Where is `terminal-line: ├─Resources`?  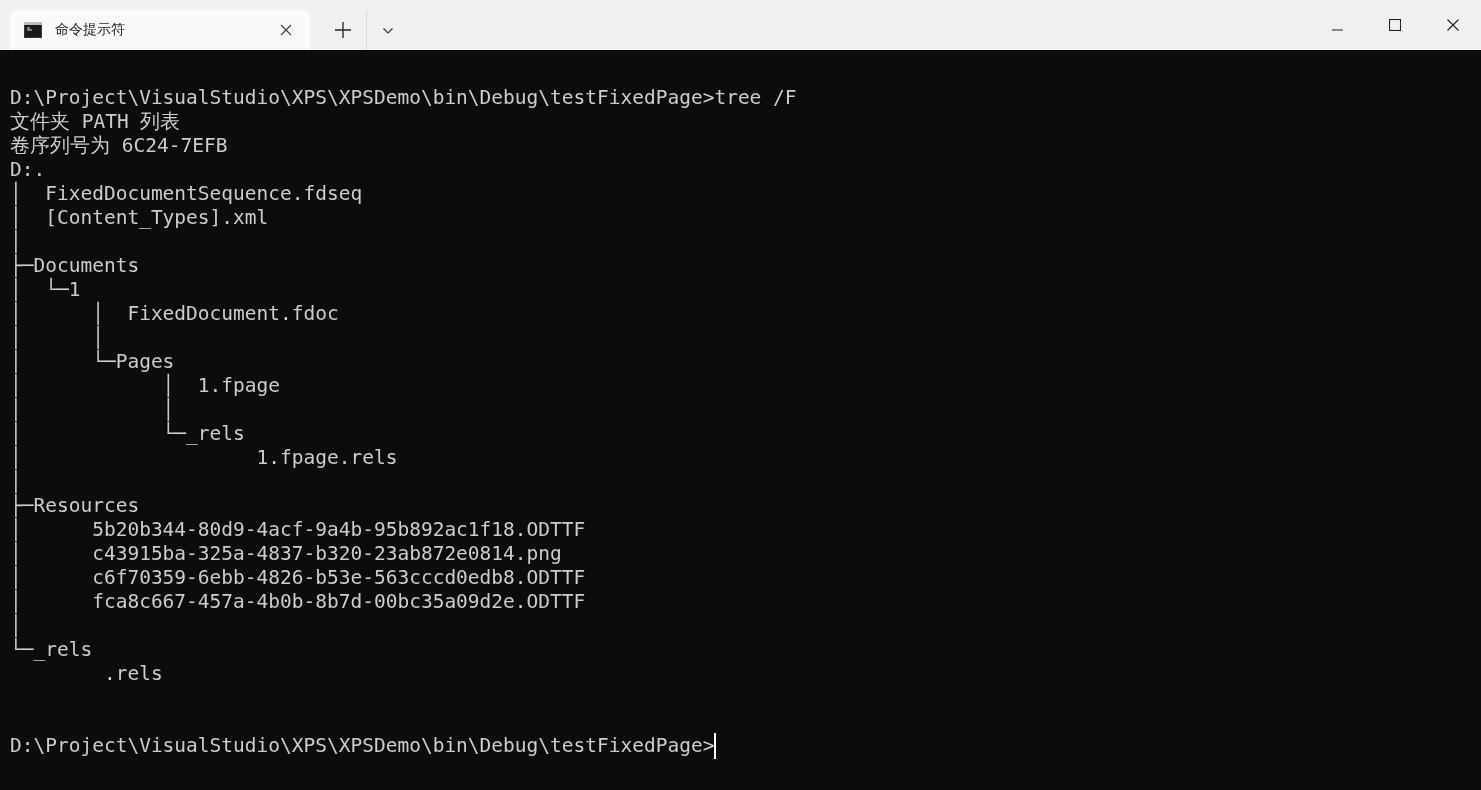
terminal-line: ├─Resources is located at coordinates (75, 505).